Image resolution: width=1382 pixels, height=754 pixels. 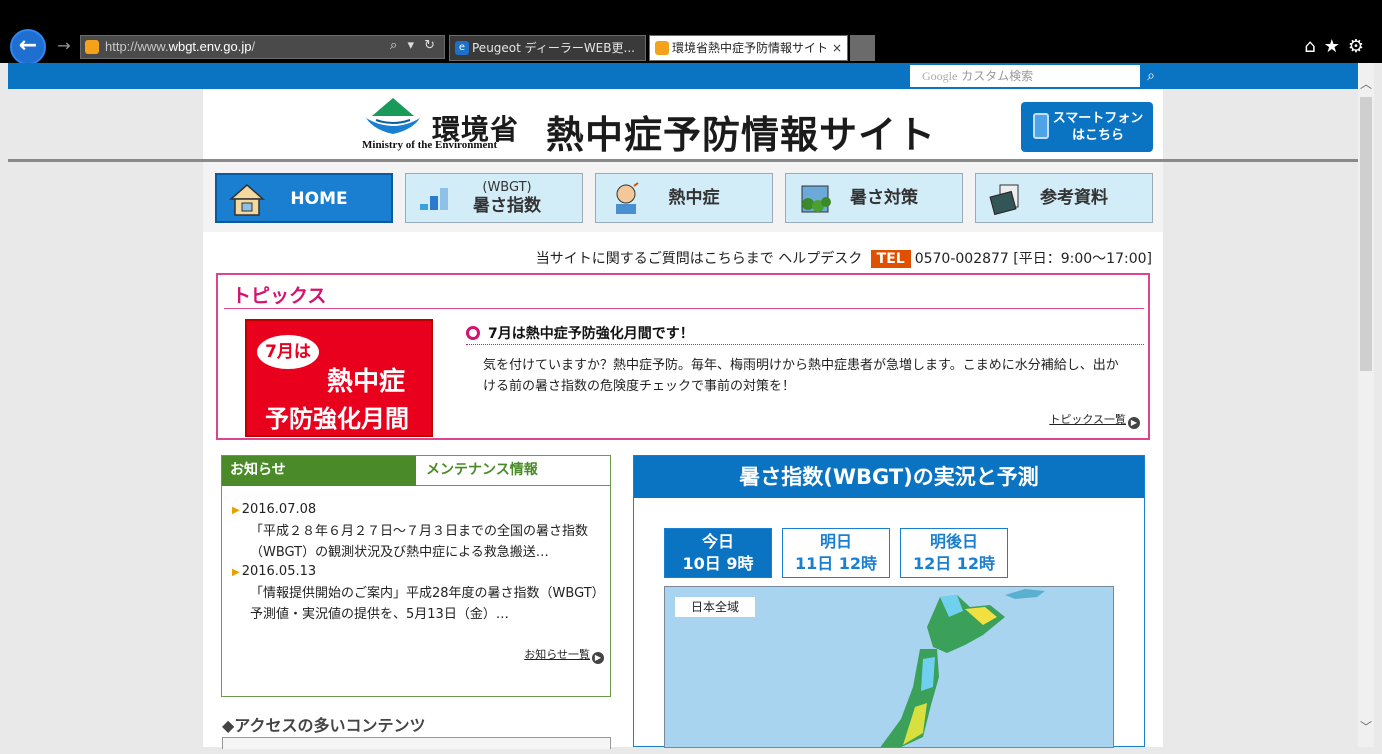 I want to click on back-button: ←, so click(x=28, y=47).